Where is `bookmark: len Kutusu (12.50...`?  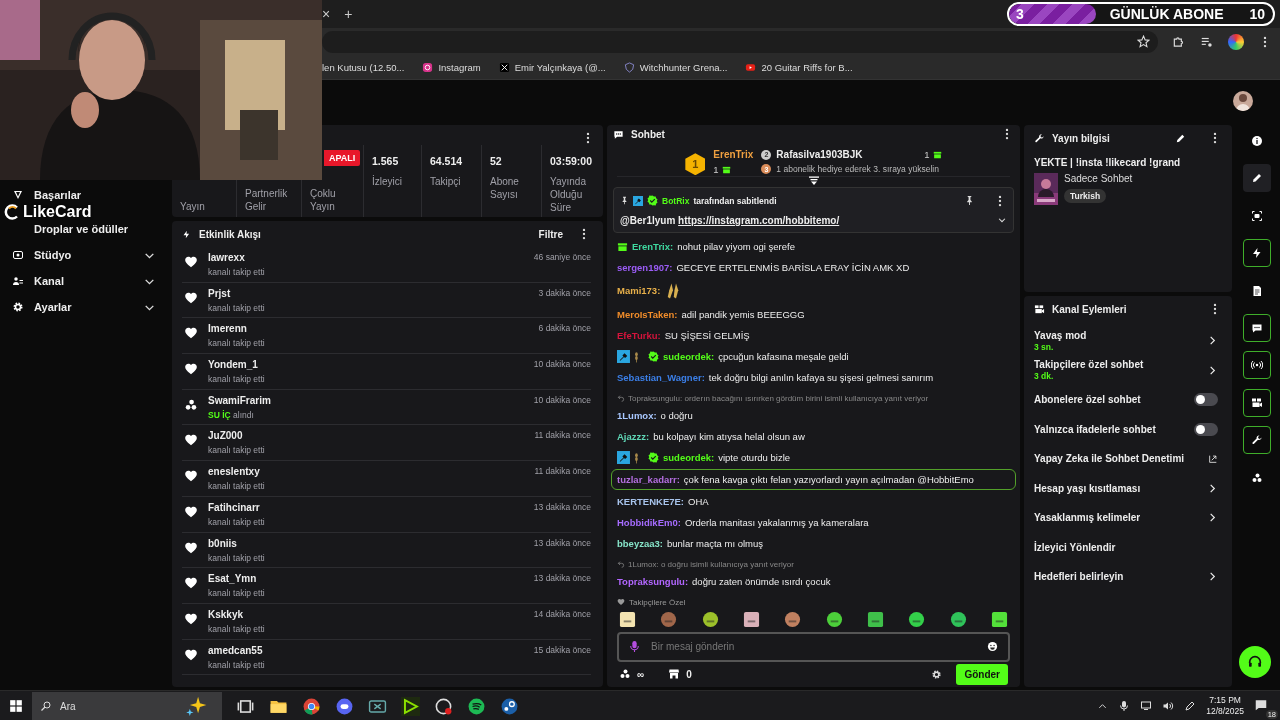 bookmark: len Kutusu (12.50... is located at coordinates (363, 67).